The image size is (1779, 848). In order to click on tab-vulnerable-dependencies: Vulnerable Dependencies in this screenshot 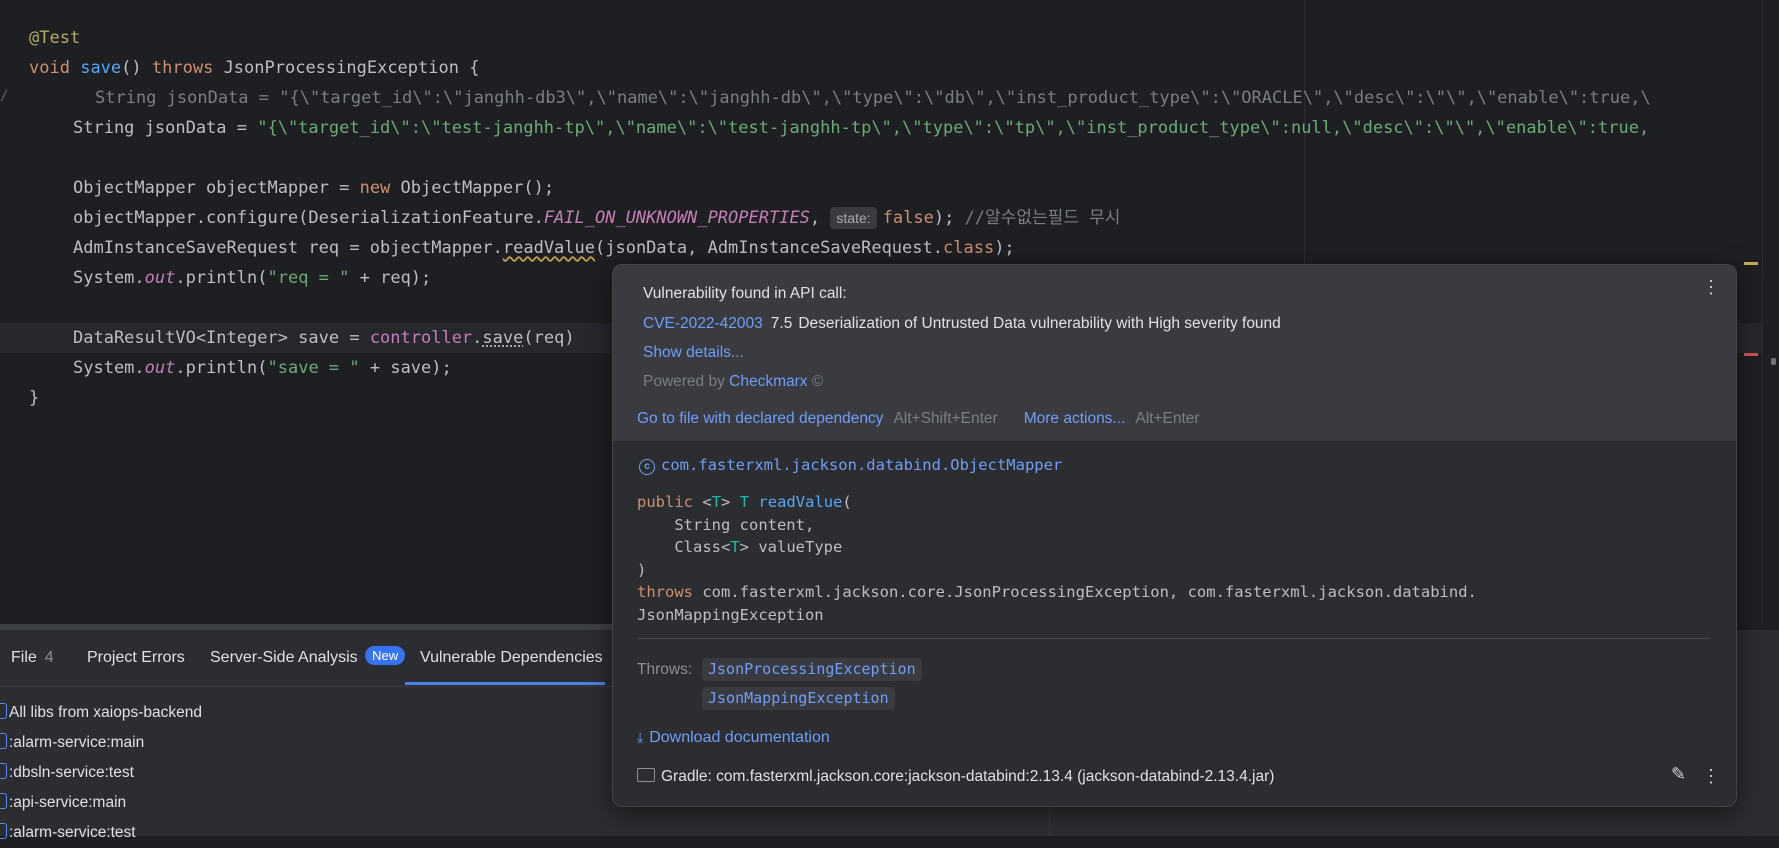, I will do `click(511, 658)`.